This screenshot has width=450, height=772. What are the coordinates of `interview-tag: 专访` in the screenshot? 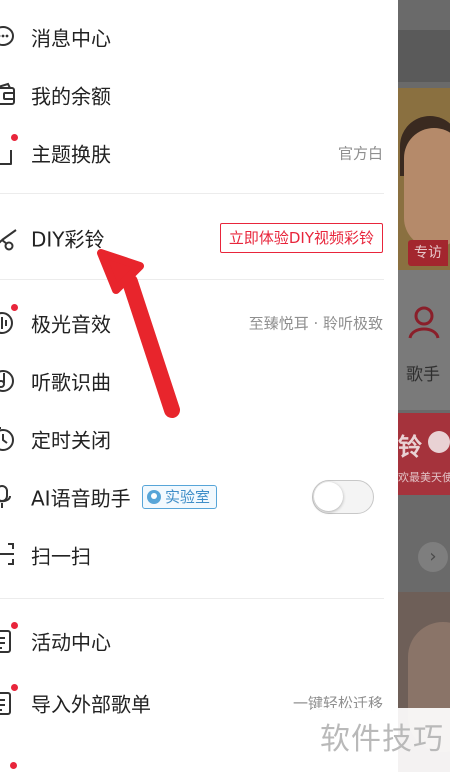 It's located at (428, 253).